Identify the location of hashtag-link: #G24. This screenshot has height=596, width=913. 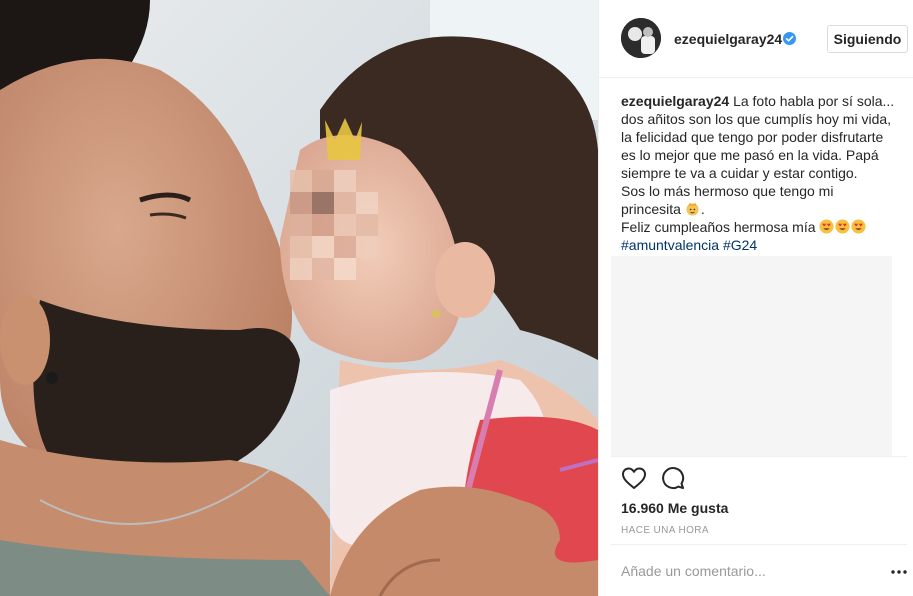
(740, 245).